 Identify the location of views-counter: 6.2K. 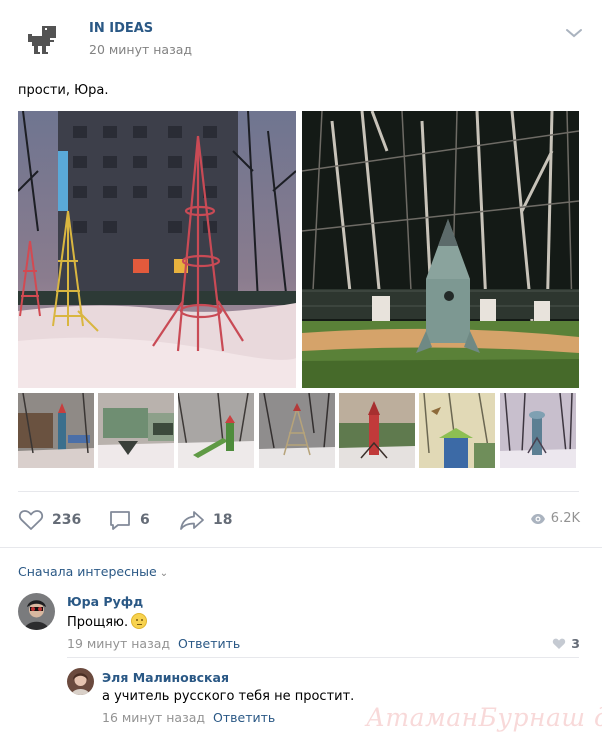
(555, 518).